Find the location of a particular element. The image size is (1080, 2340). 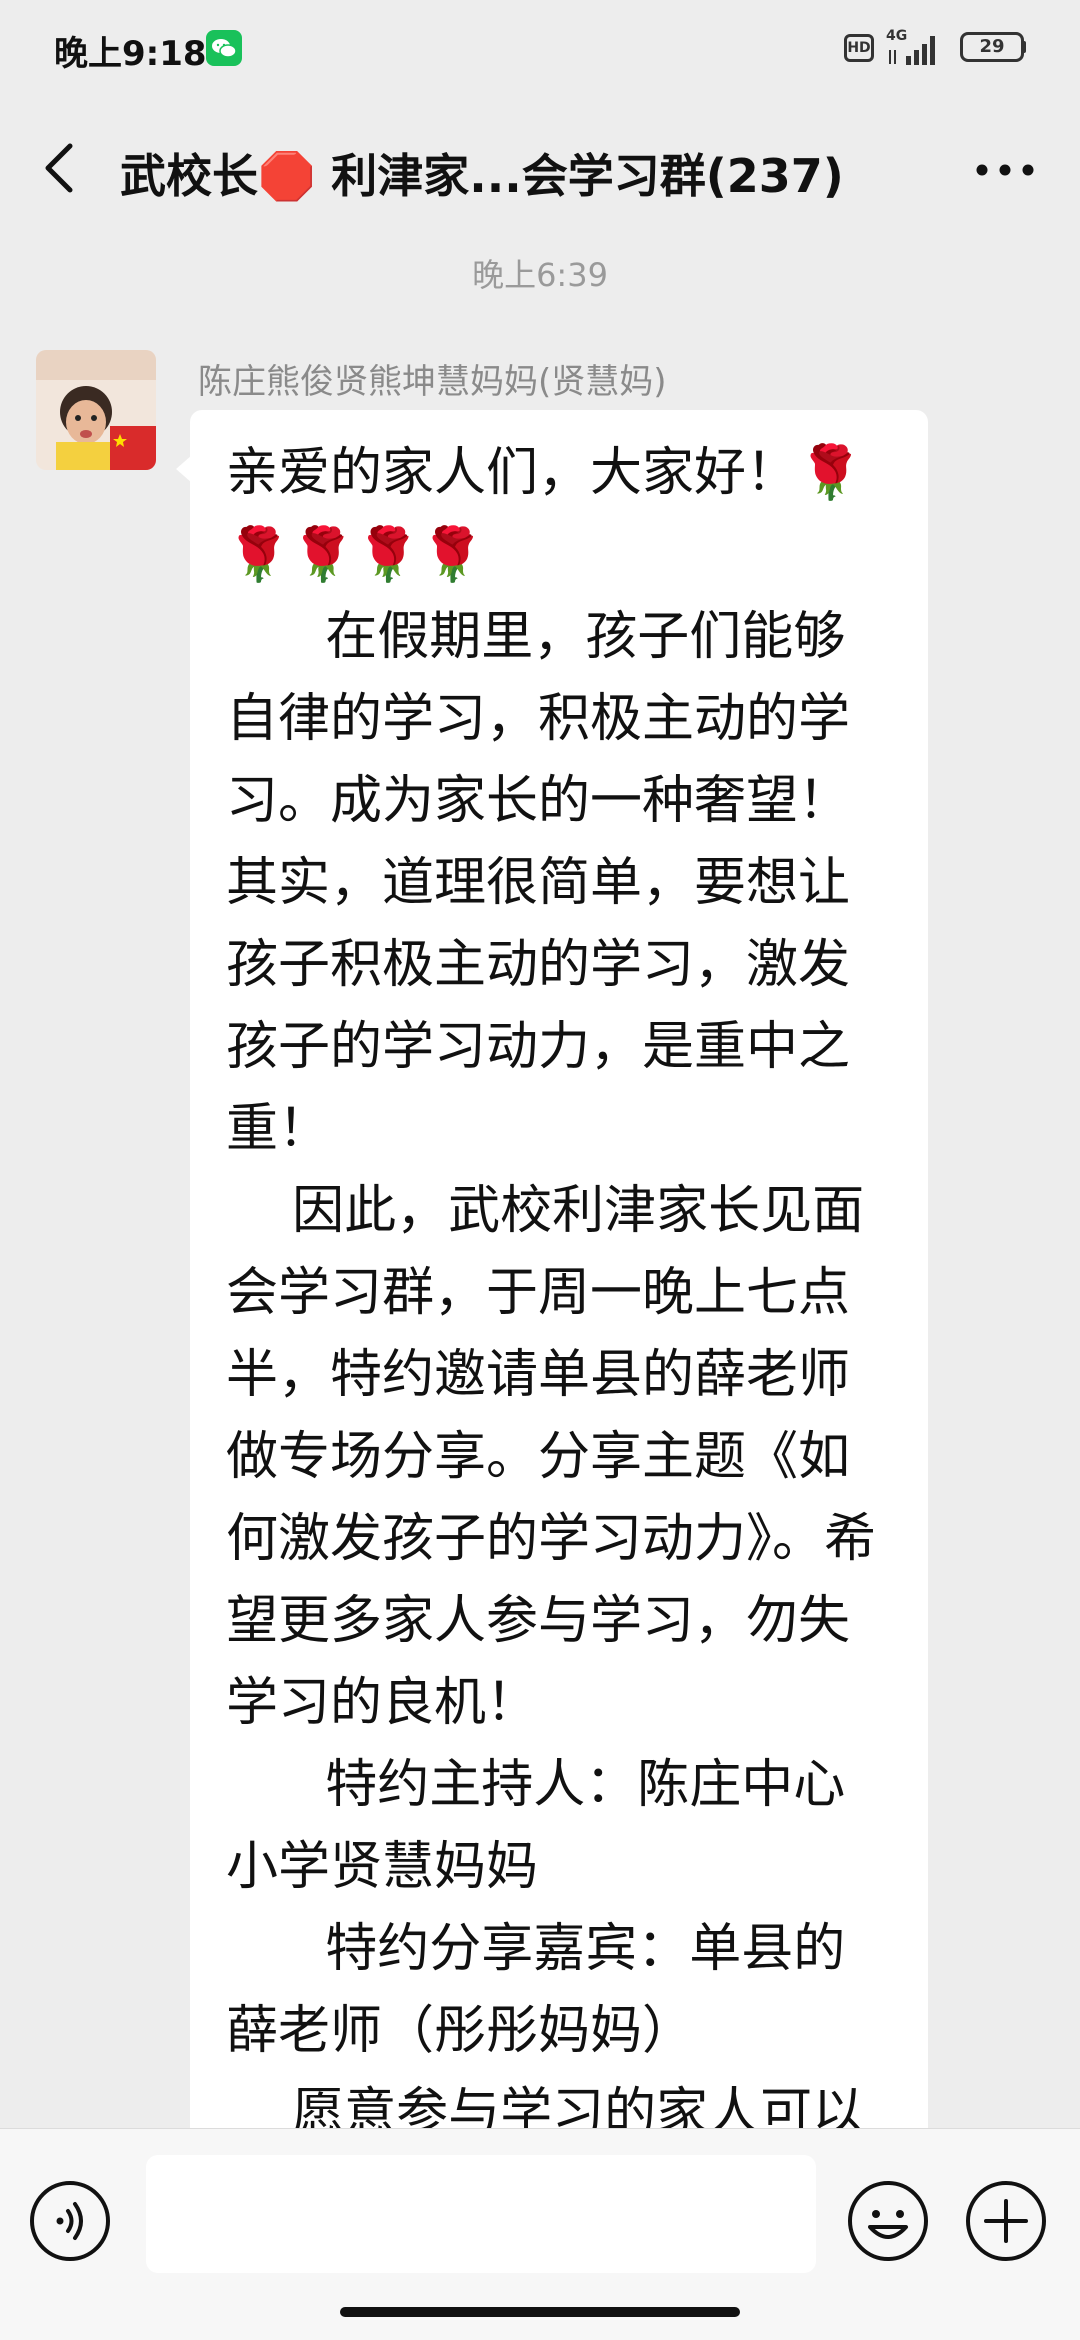

status-bar: 晚上9:18 HD 4G 29 is located at coordinates (540, 48).